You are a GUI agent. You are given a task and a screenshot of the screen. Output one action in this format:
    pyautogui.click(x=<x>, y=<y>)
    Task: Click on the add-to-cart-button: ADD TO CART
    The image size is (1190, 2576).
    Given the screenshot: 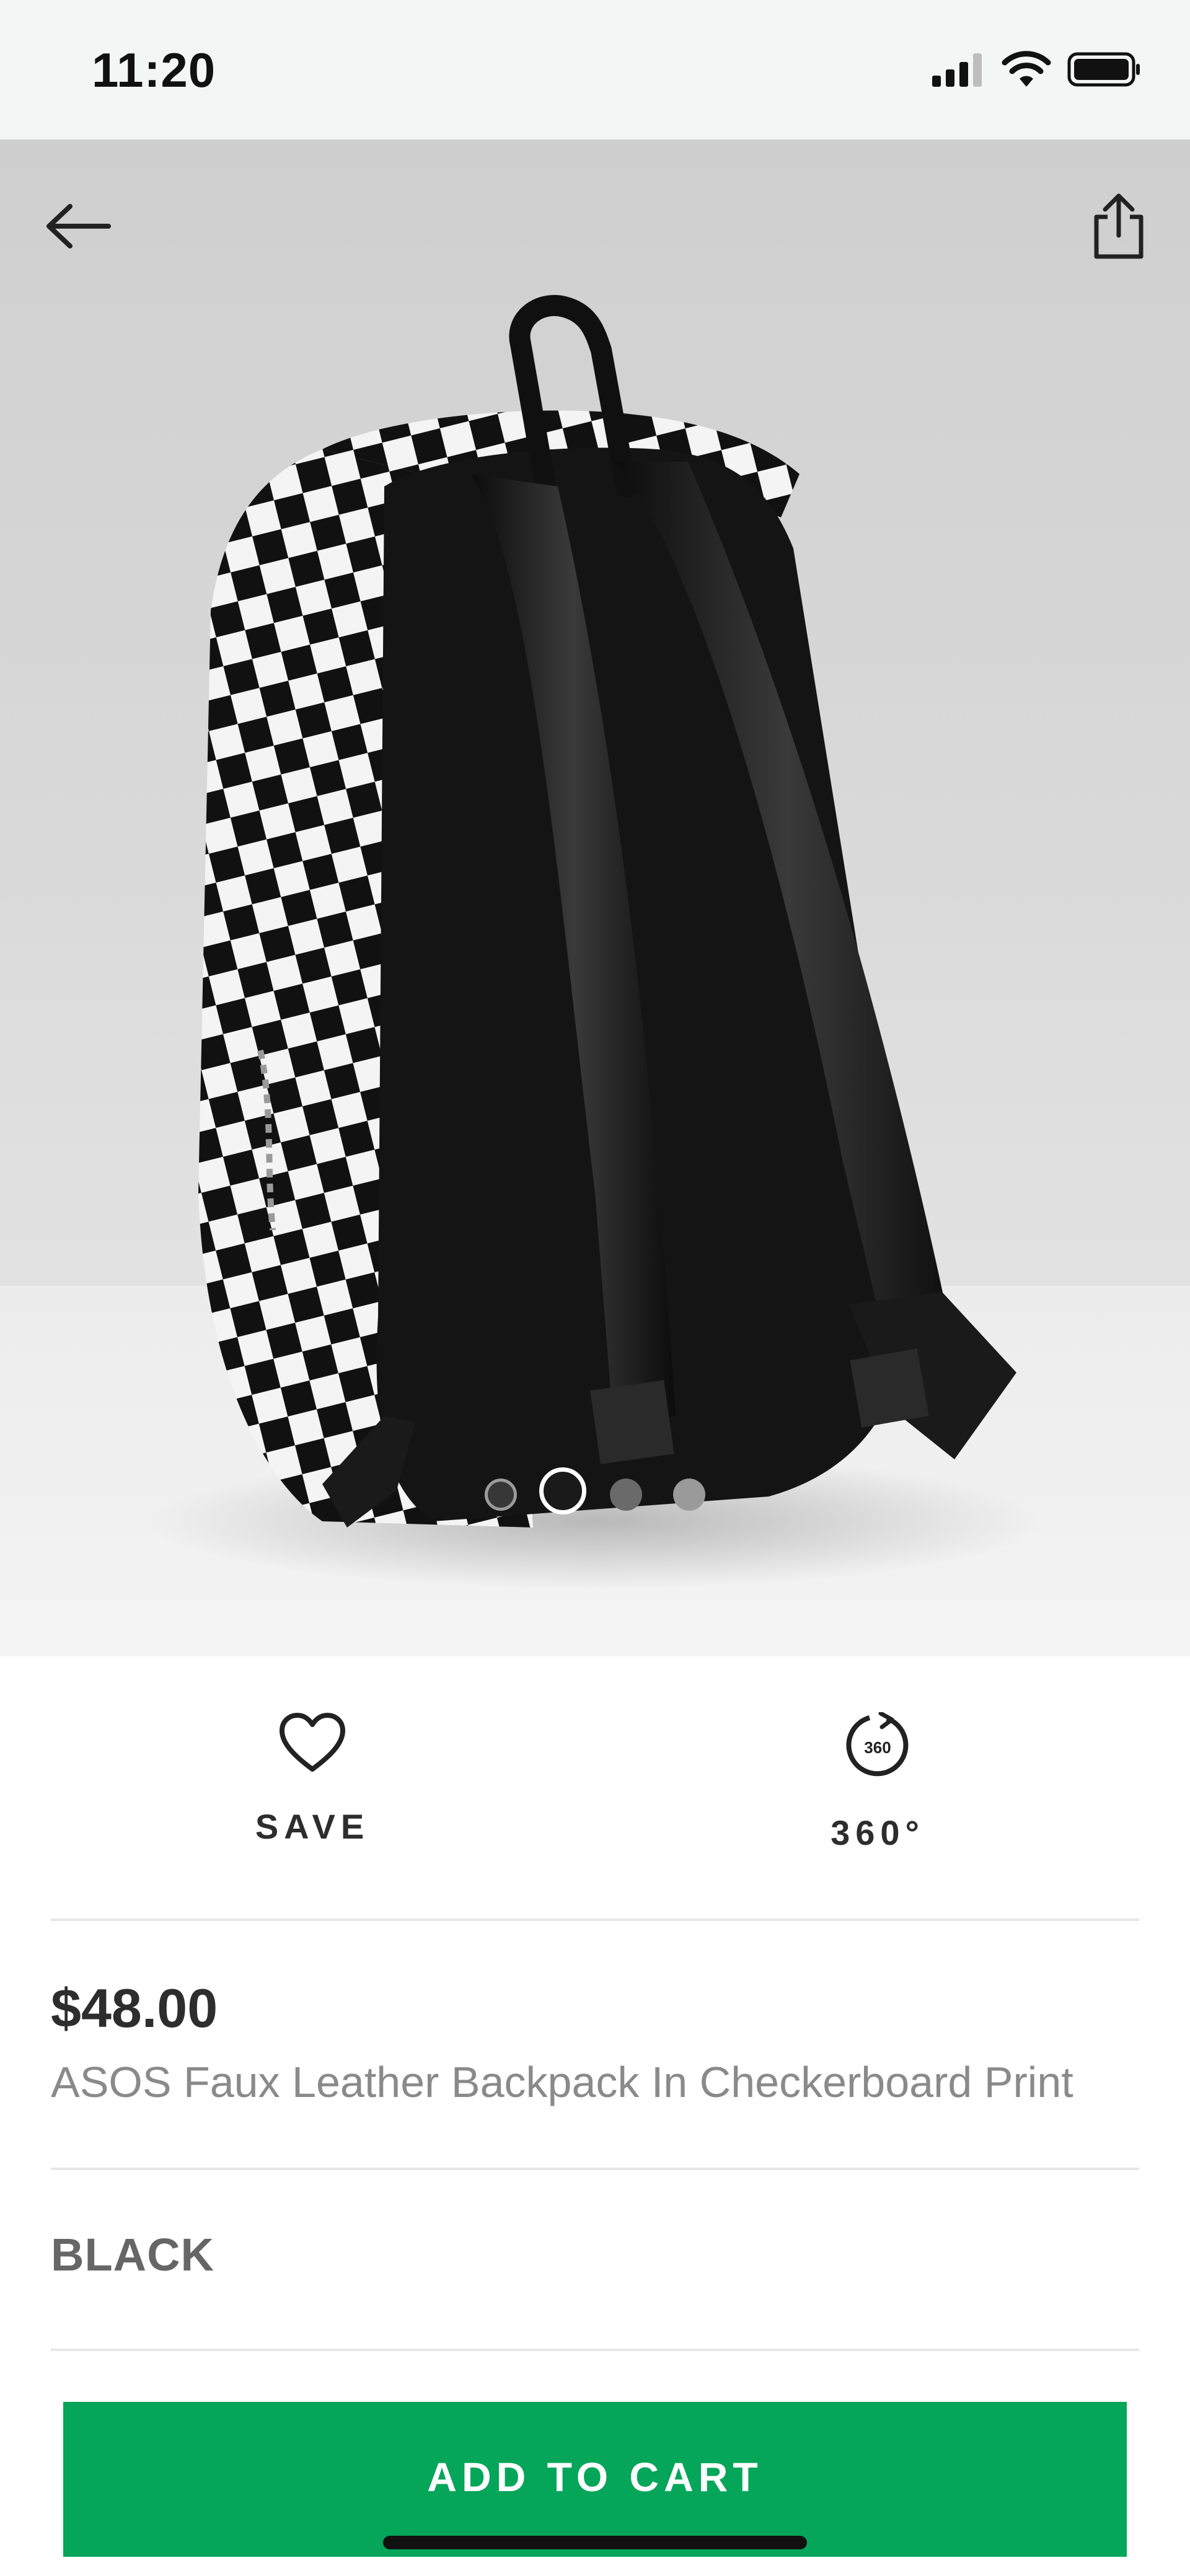 What is the action you would take?
    pyautogui.click(x=595, y=2479)
    